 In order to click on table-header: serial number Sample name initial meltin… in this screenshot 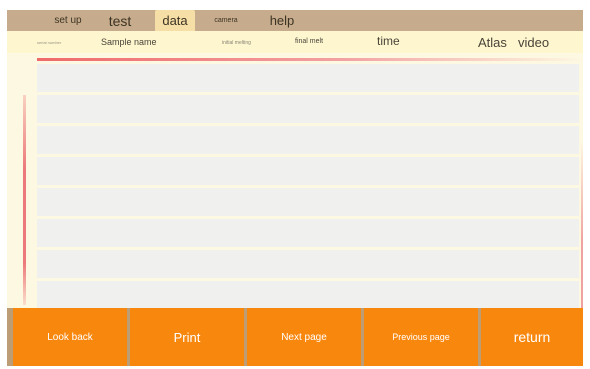, I will do `click(295, 42)`.